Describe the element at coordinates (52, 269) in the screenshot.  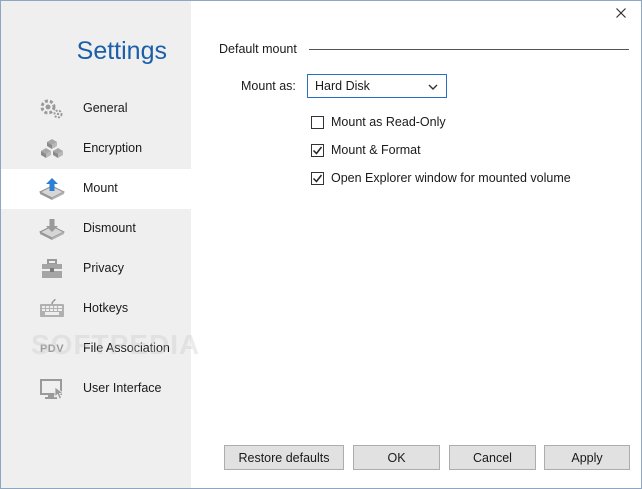
I see `toolbox-icon` at that location.